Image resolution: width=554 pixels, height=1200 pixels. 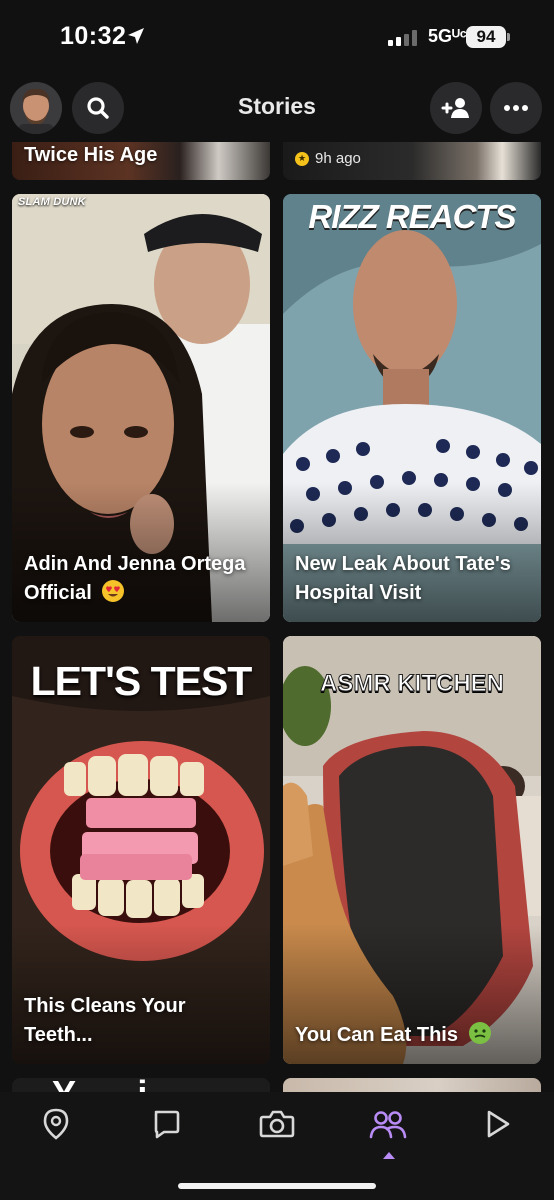 I want to click on active-tab-indicator, so click(x=389, y=1155).